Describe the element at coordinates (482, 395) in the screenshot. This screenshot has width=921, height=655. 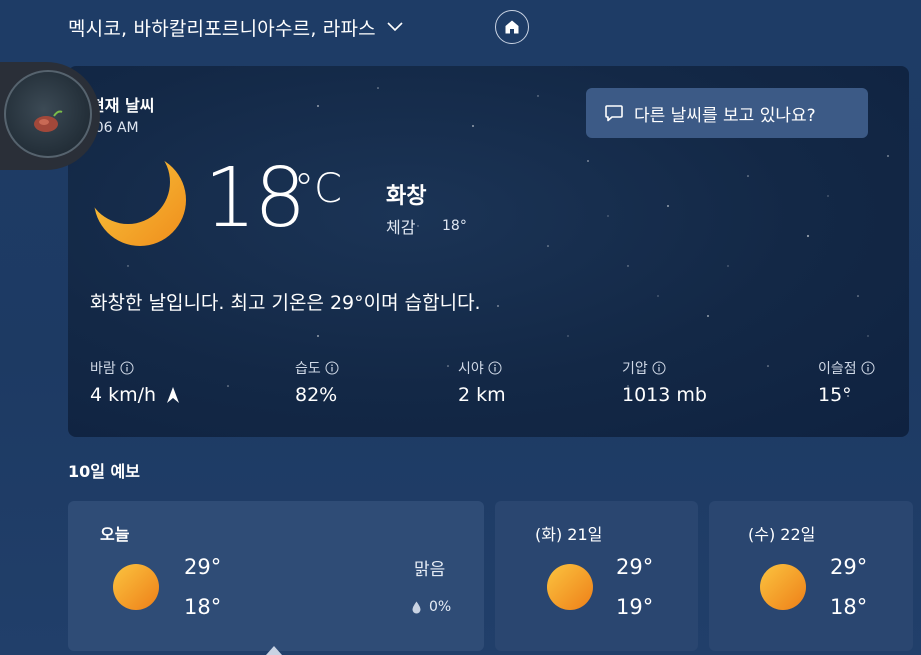
I see `metric-value: 2 km` at that location.